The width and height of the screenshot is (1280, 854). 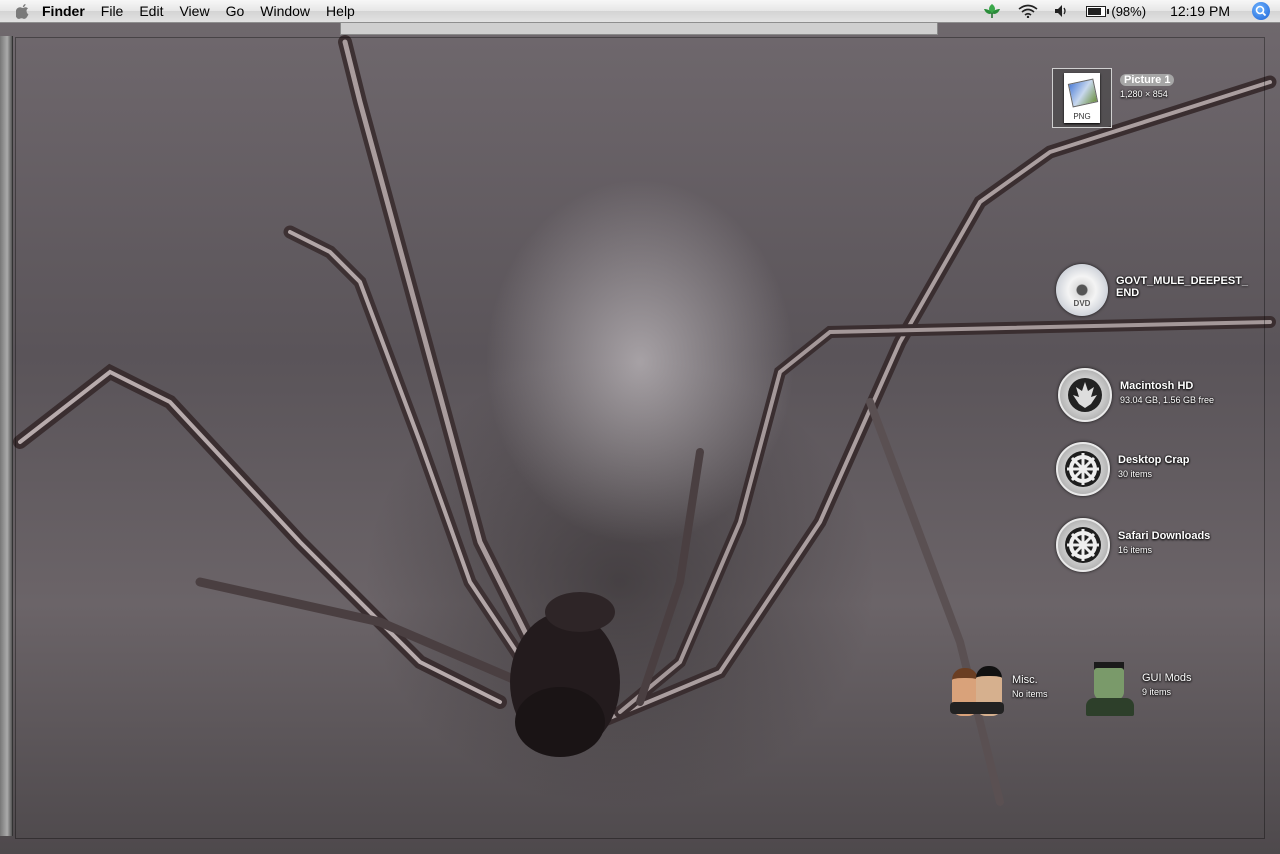 What do you see at coordinates (1113, 98) in the screenshot?
I see `desktop-icon-picture-1: PNG Picture 1 1,280 × 854` at bounding box center [1113, 98].